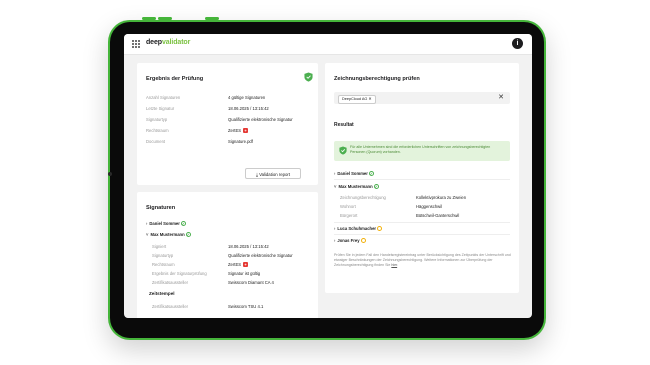 This screenshot has height=365, width=650. Describe the element at coordinates (170, 282) in the screenshot. I see `signature-label: Zertifikatsaussteller` at that location.